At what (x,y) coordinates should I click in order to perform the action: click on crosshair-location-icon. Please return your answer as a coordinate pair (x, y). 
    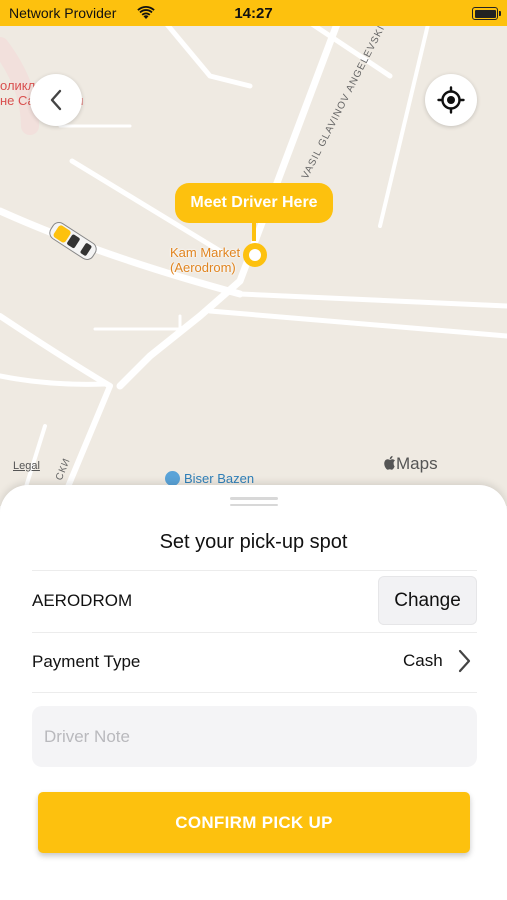
    Looking at the image, I should click on (451, 100).